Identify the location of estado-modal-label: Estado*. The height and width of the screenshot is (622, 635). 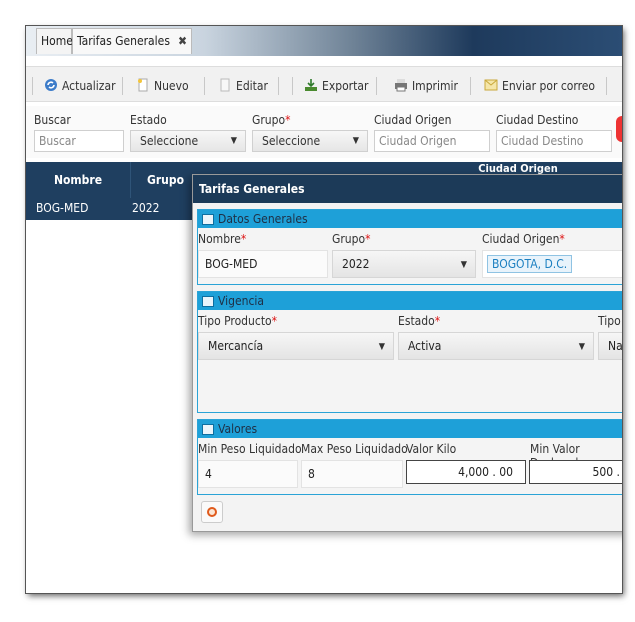
(419, 321).